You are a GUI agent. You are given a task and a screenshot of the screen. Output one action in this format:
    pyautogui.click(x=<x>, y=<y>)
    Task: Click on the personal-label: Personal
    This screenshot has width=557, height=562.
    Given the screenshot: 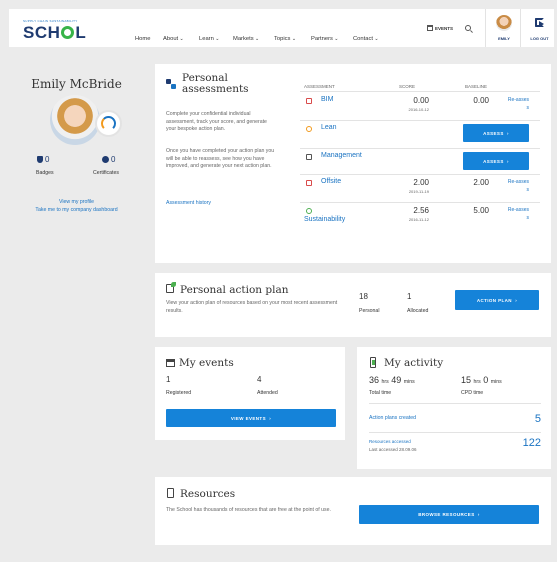 What is the action you would take?
    pyautogui.click(x=369, y=311)
    